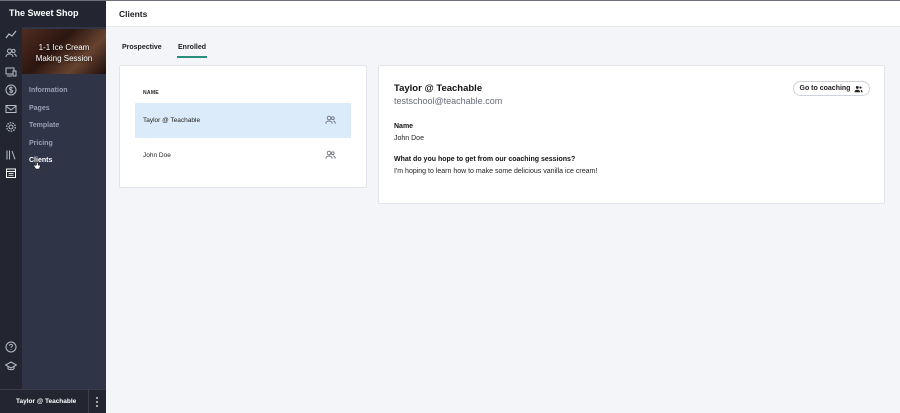 The height and width of the screenshot is (413, 900). Describe the element at coordinates (133, 14) in the screenshot. I see `page-title: Clients` at that location.